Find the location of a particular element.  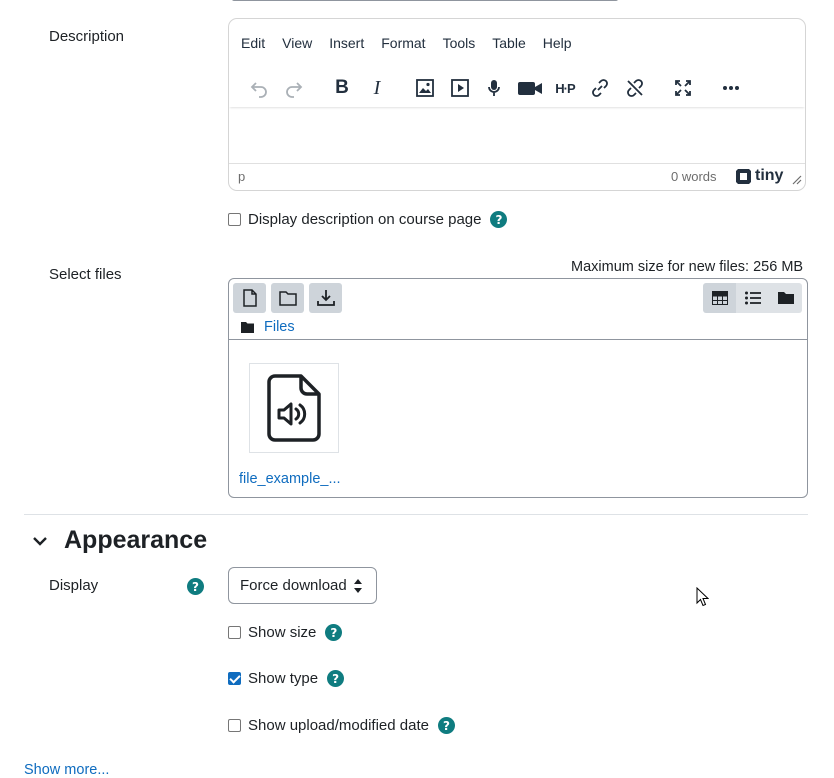

grid-icon is located at coordinates (719, 298).